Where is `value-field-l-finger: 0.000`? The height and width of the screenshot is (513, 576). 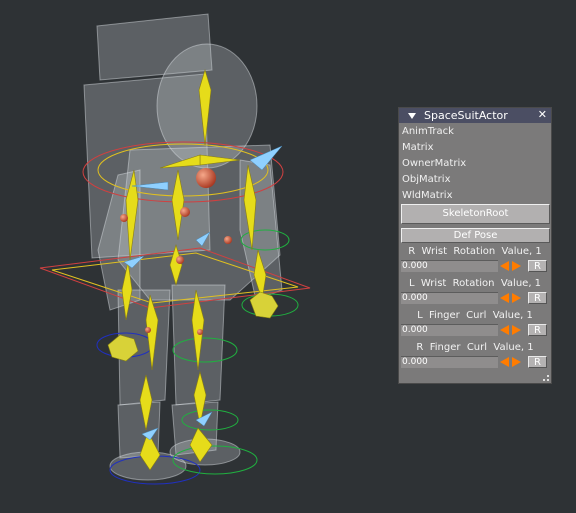
value-field-l-finger: 0.000 is located at coordinates (449, 330).